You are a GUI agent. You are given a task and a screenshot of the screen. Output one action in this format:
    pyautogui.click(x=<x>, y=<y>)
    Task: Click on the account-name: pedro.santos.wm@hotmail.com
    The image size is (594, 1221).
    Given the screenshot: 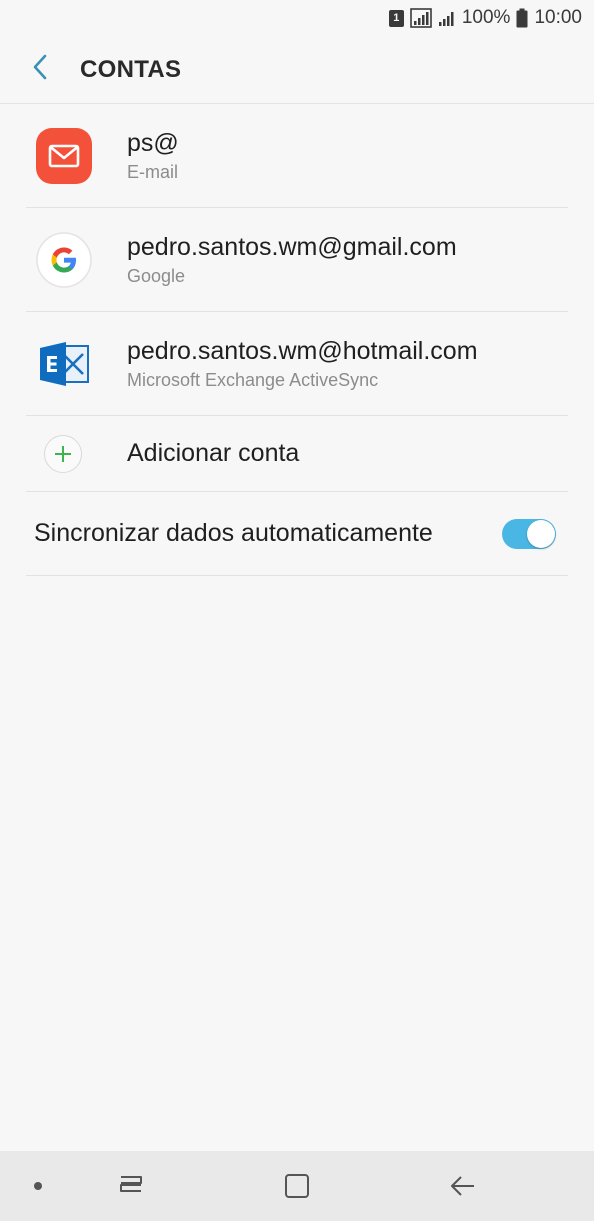 What is the action you would take?
    pyautogui.click(x=302, y=351)
    